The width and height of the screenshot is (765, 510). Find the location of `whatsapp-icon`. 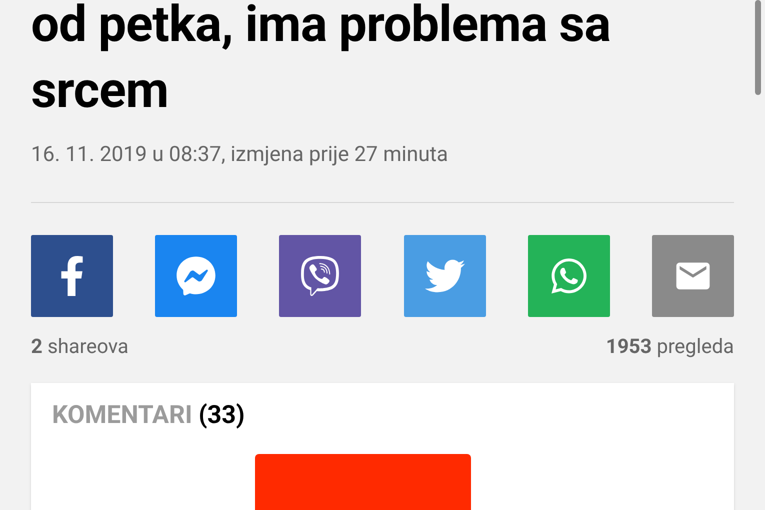

whatsapp-icon is located at coordinates (568, 276).